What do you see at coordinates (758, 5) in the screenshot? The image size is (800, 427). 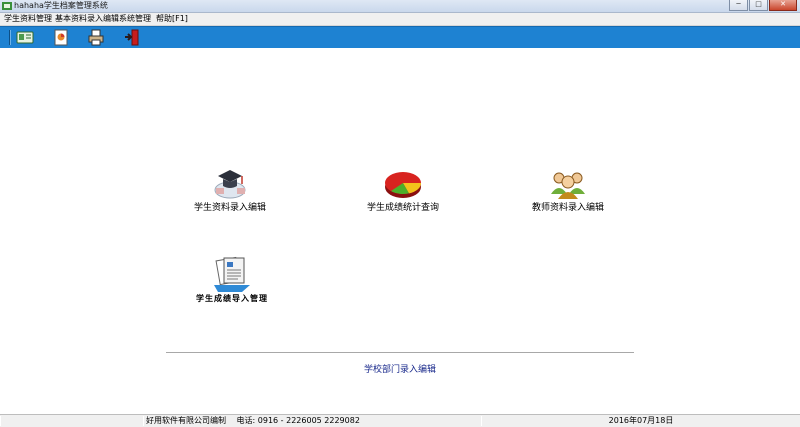 I see `maximize-button: □` at bounding box center [758, 5].